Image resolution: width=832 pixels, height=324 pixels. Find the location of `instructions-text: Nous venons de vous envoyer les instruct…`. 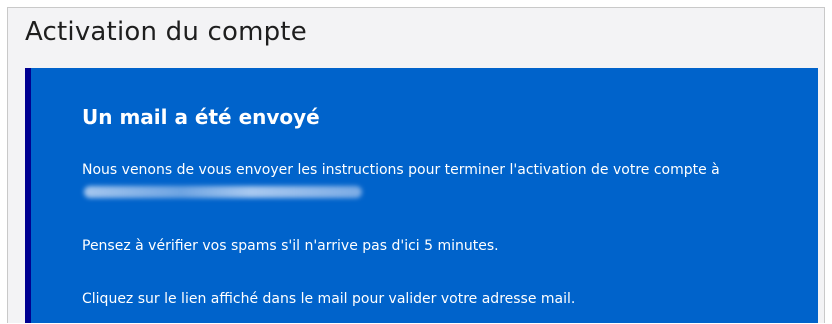

instructions-text: Nous venons de vous envoyer les instruct… is located at coordinates (401, 170).